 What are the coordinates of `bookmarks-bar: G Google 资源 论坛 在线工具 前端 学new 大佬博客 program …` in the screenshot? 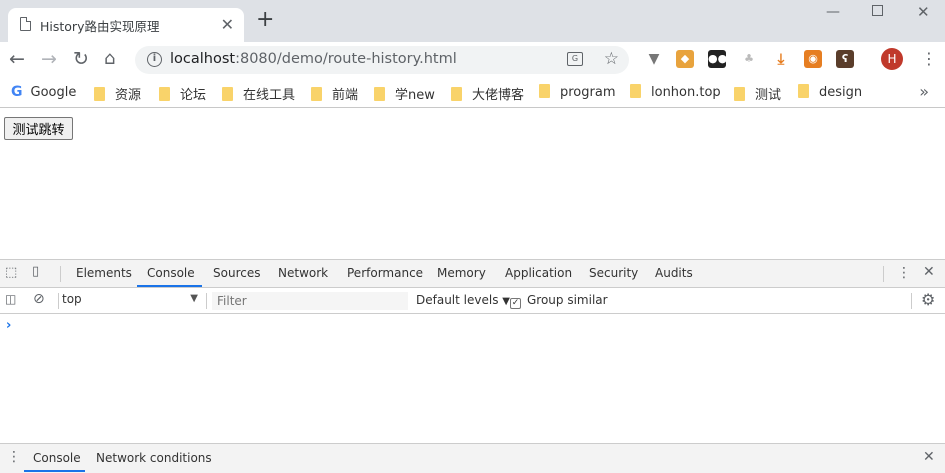 It's located at (472, 93).